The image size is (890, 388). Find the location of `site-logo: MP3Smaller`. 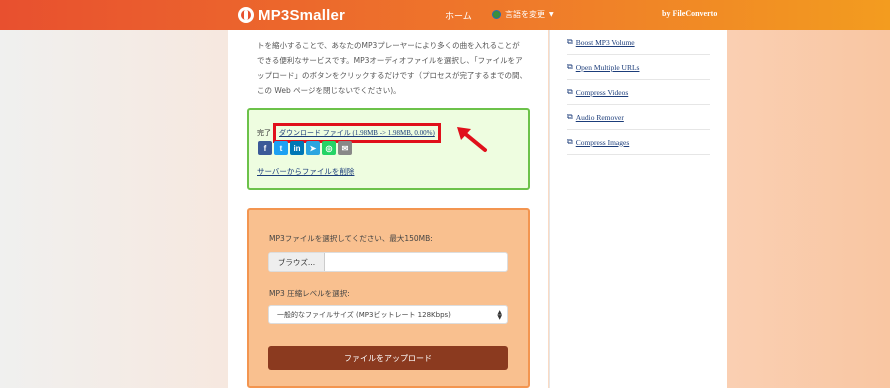

site-logo: MP3Smaller is located at coordinates (291, 15).